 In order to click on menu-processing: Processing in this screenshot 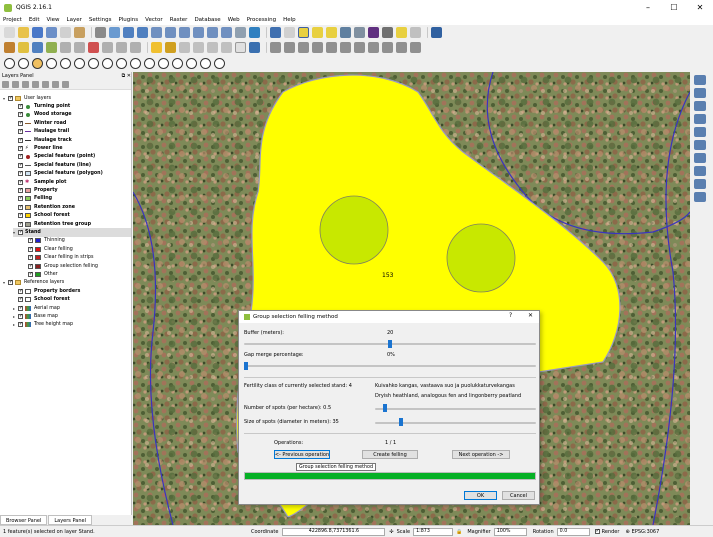, I will do `click(261, 20)`.